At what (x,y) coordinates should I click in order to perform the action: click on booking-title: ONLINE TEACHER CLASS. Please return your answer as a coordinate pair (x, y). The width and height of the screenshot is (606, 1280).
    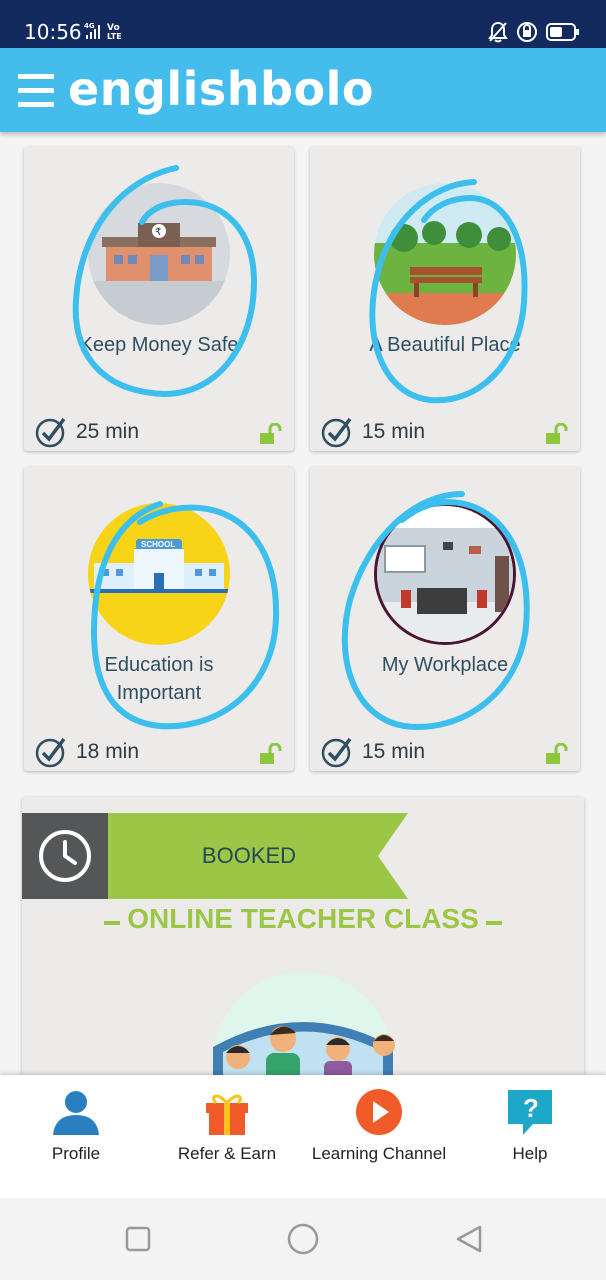
    Looking at the image, I should click on (303, 918).